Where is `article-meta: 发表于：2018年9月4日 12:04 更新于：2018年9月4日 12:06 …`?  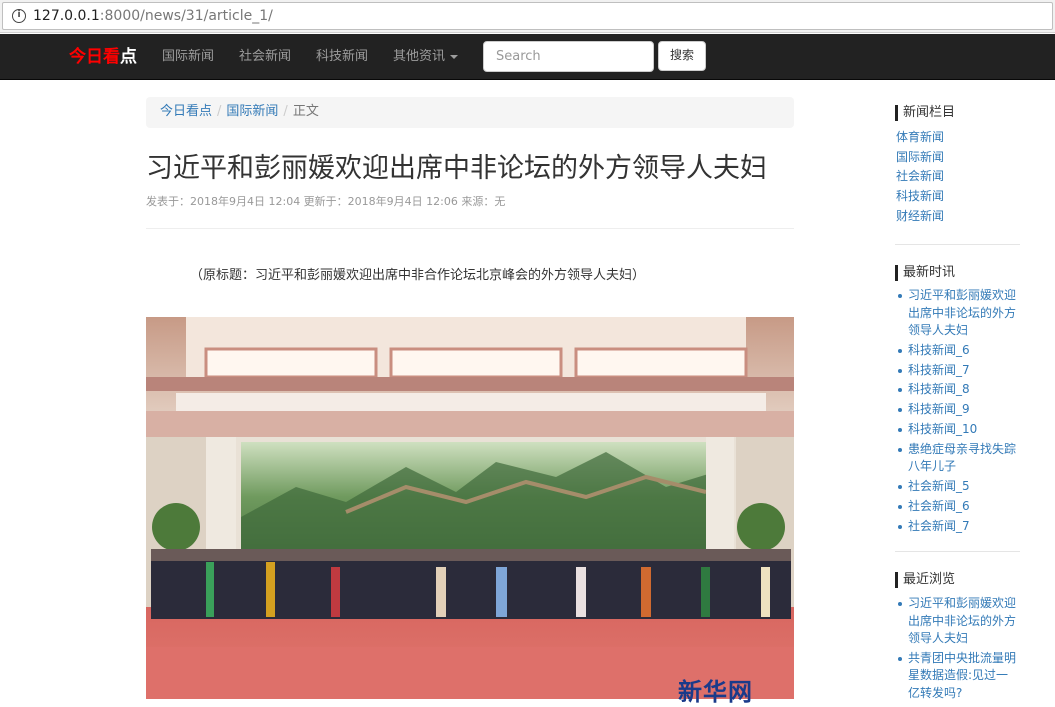
article-meta: 发表于：2018年9月4日 12:04 更新于：2018年9月4日 12:06 … is located at coordinates (326, 201).